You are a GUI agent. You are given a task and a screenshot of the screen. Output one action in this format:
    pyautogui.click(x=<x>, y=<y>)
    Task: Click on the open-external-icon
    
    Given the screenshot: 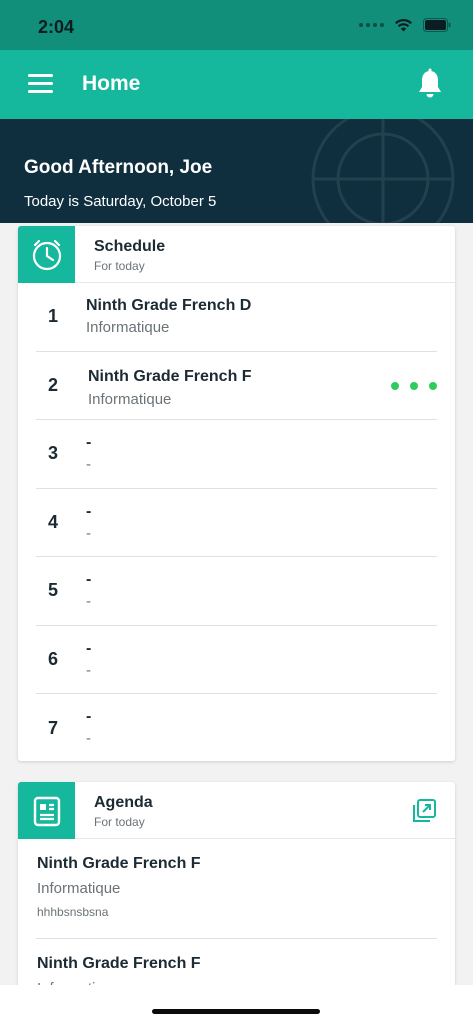 What is the action you would take?
    pyautogui.click(x=424, y=811)
    